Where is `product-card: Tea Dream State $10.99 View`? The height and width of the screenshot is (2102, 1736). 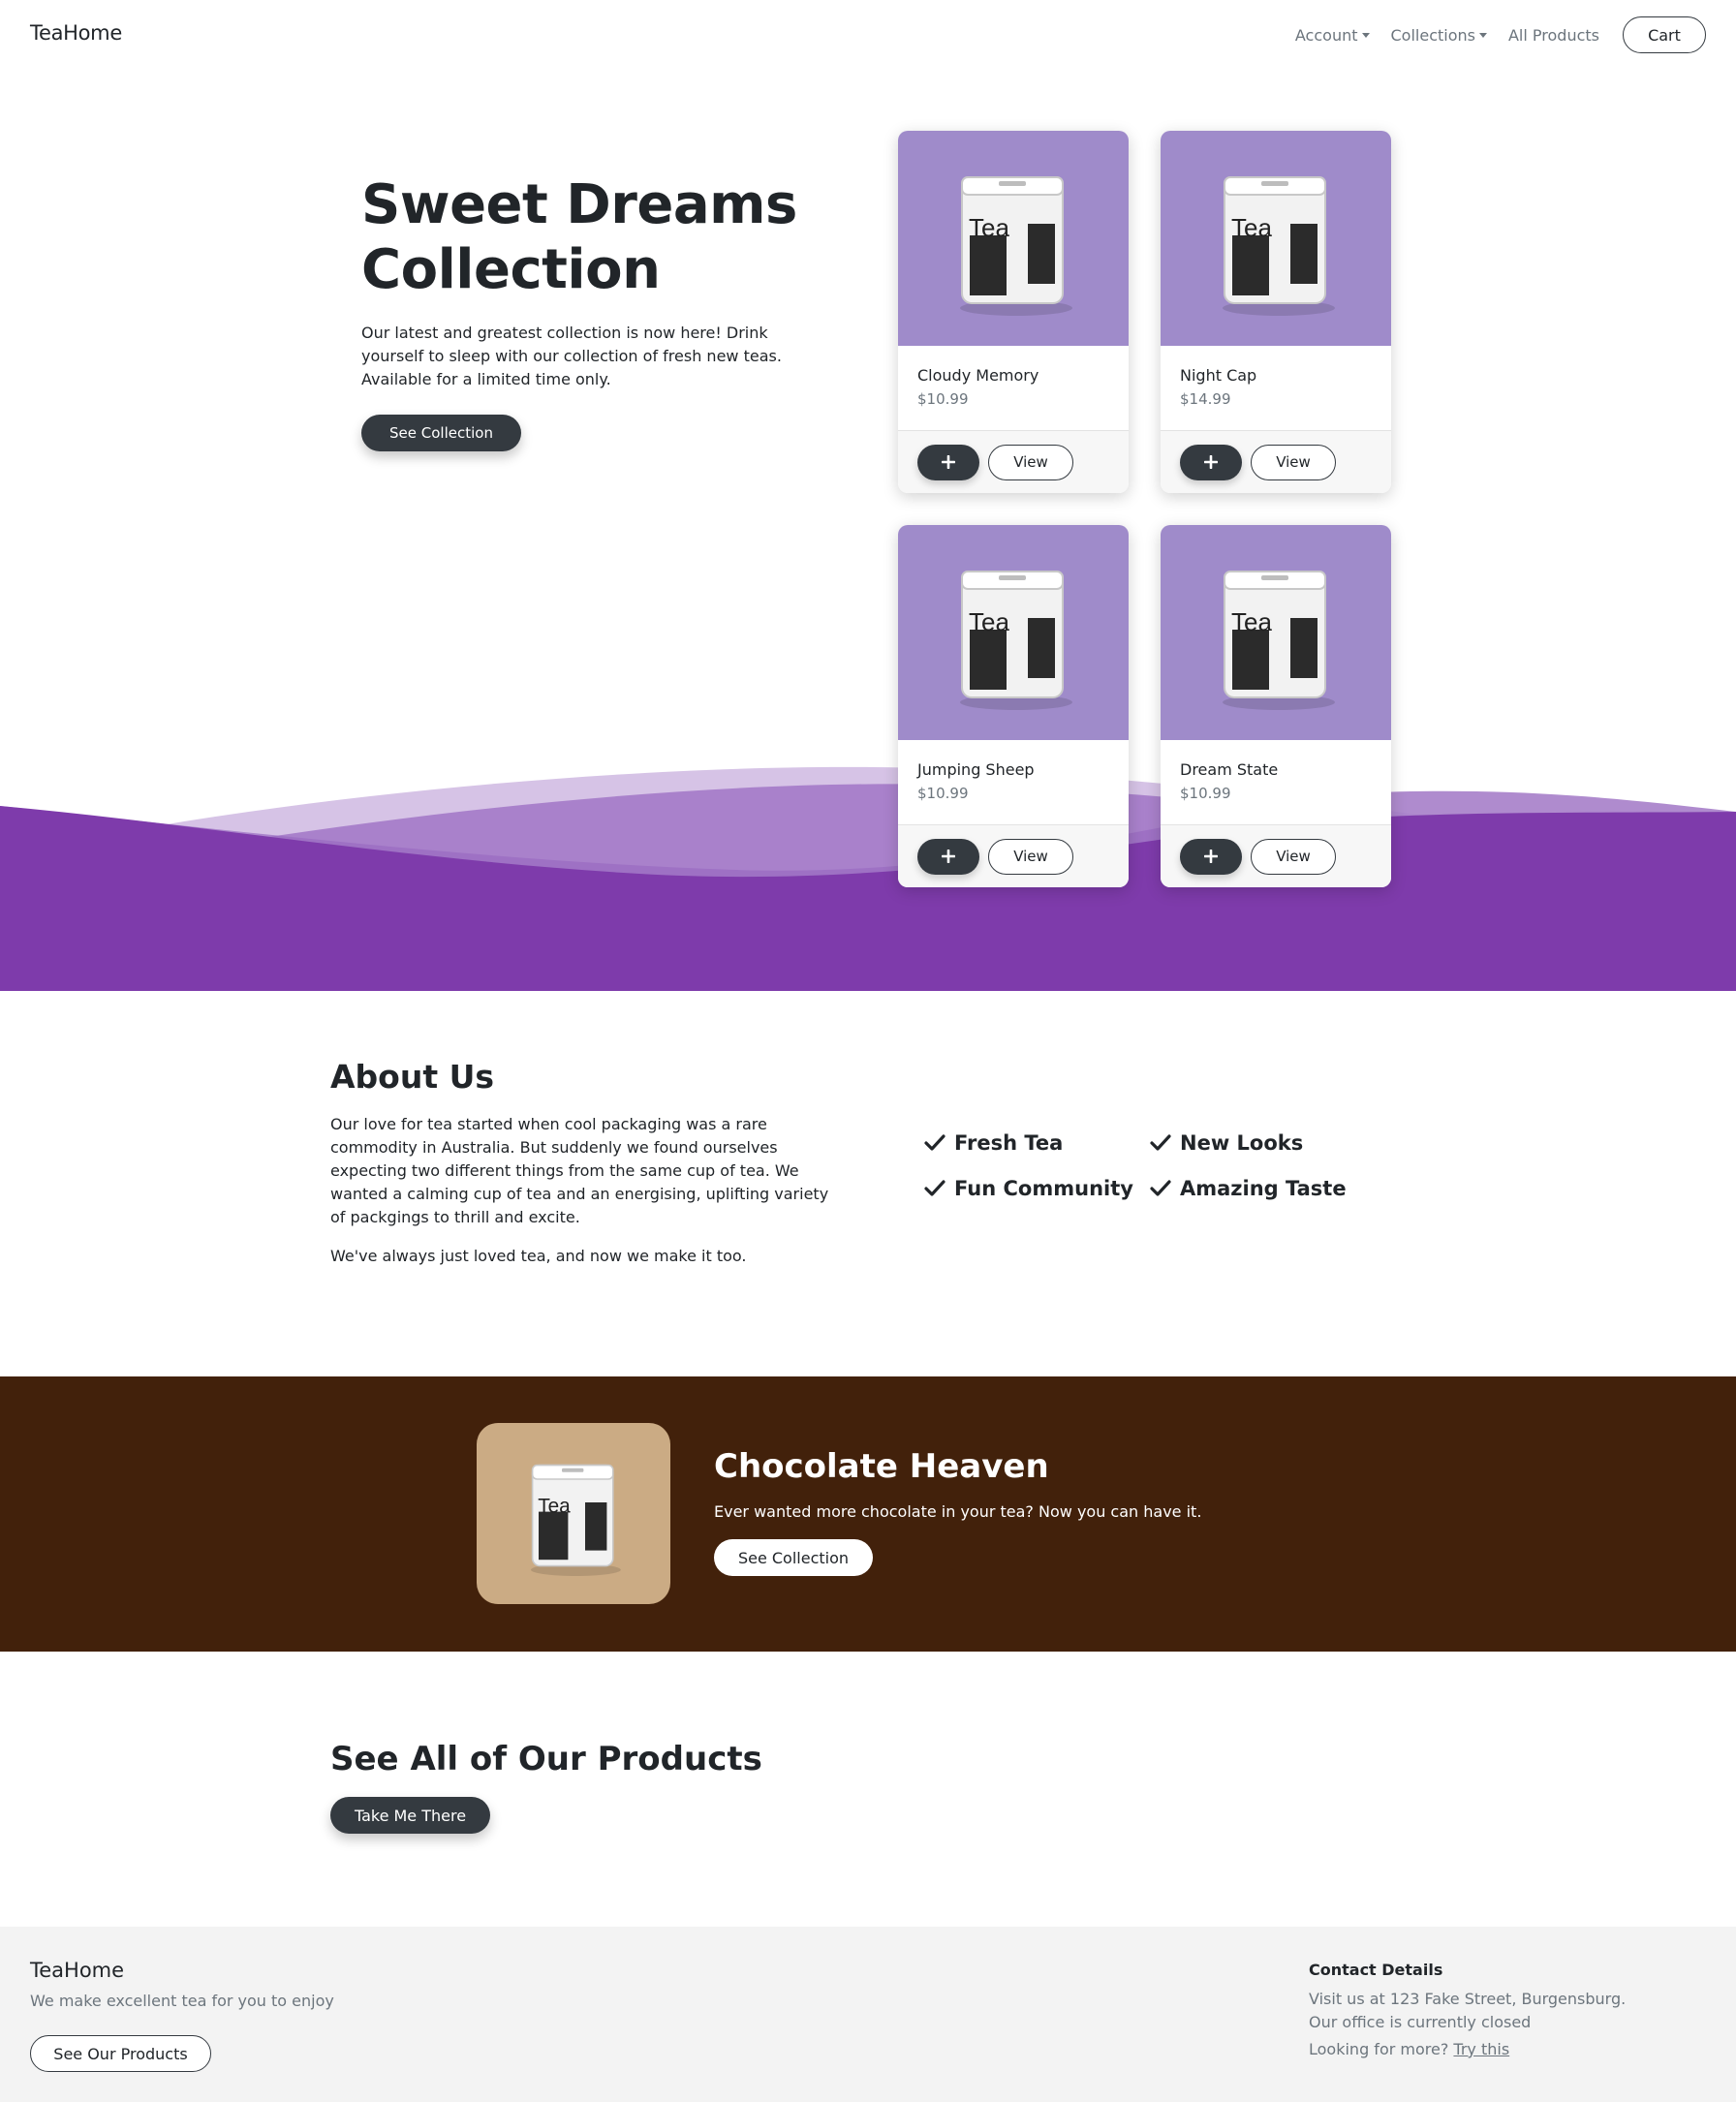 product-card: Tea Dream State $10.99 View is located at coordinates (1276, 706).